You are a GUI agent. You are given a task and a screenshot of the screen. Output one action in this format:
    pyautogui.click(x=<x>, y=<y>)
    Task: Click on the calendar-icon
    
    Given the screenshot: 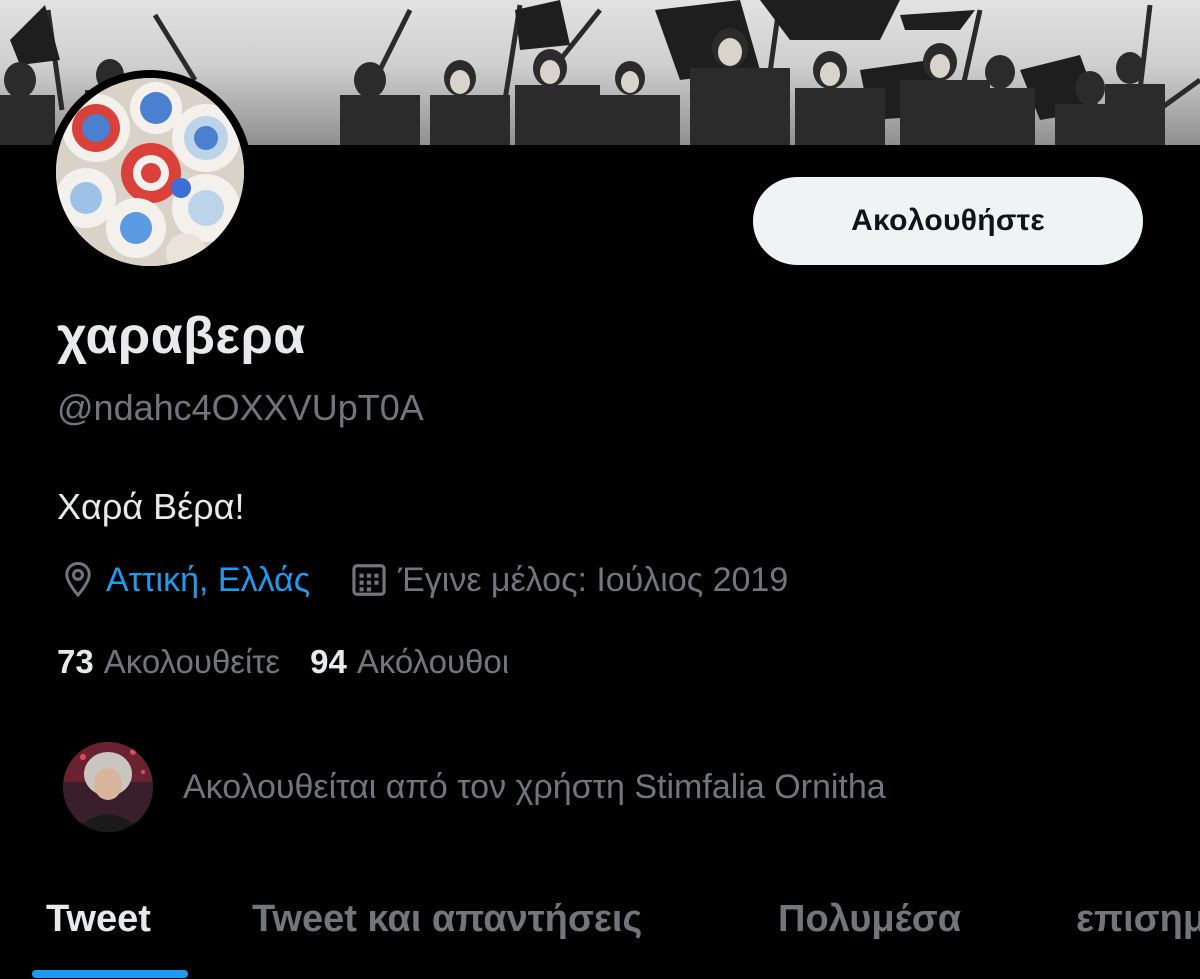 What is the action you would take?
    pyautogui.click(x=369, y=580)
    